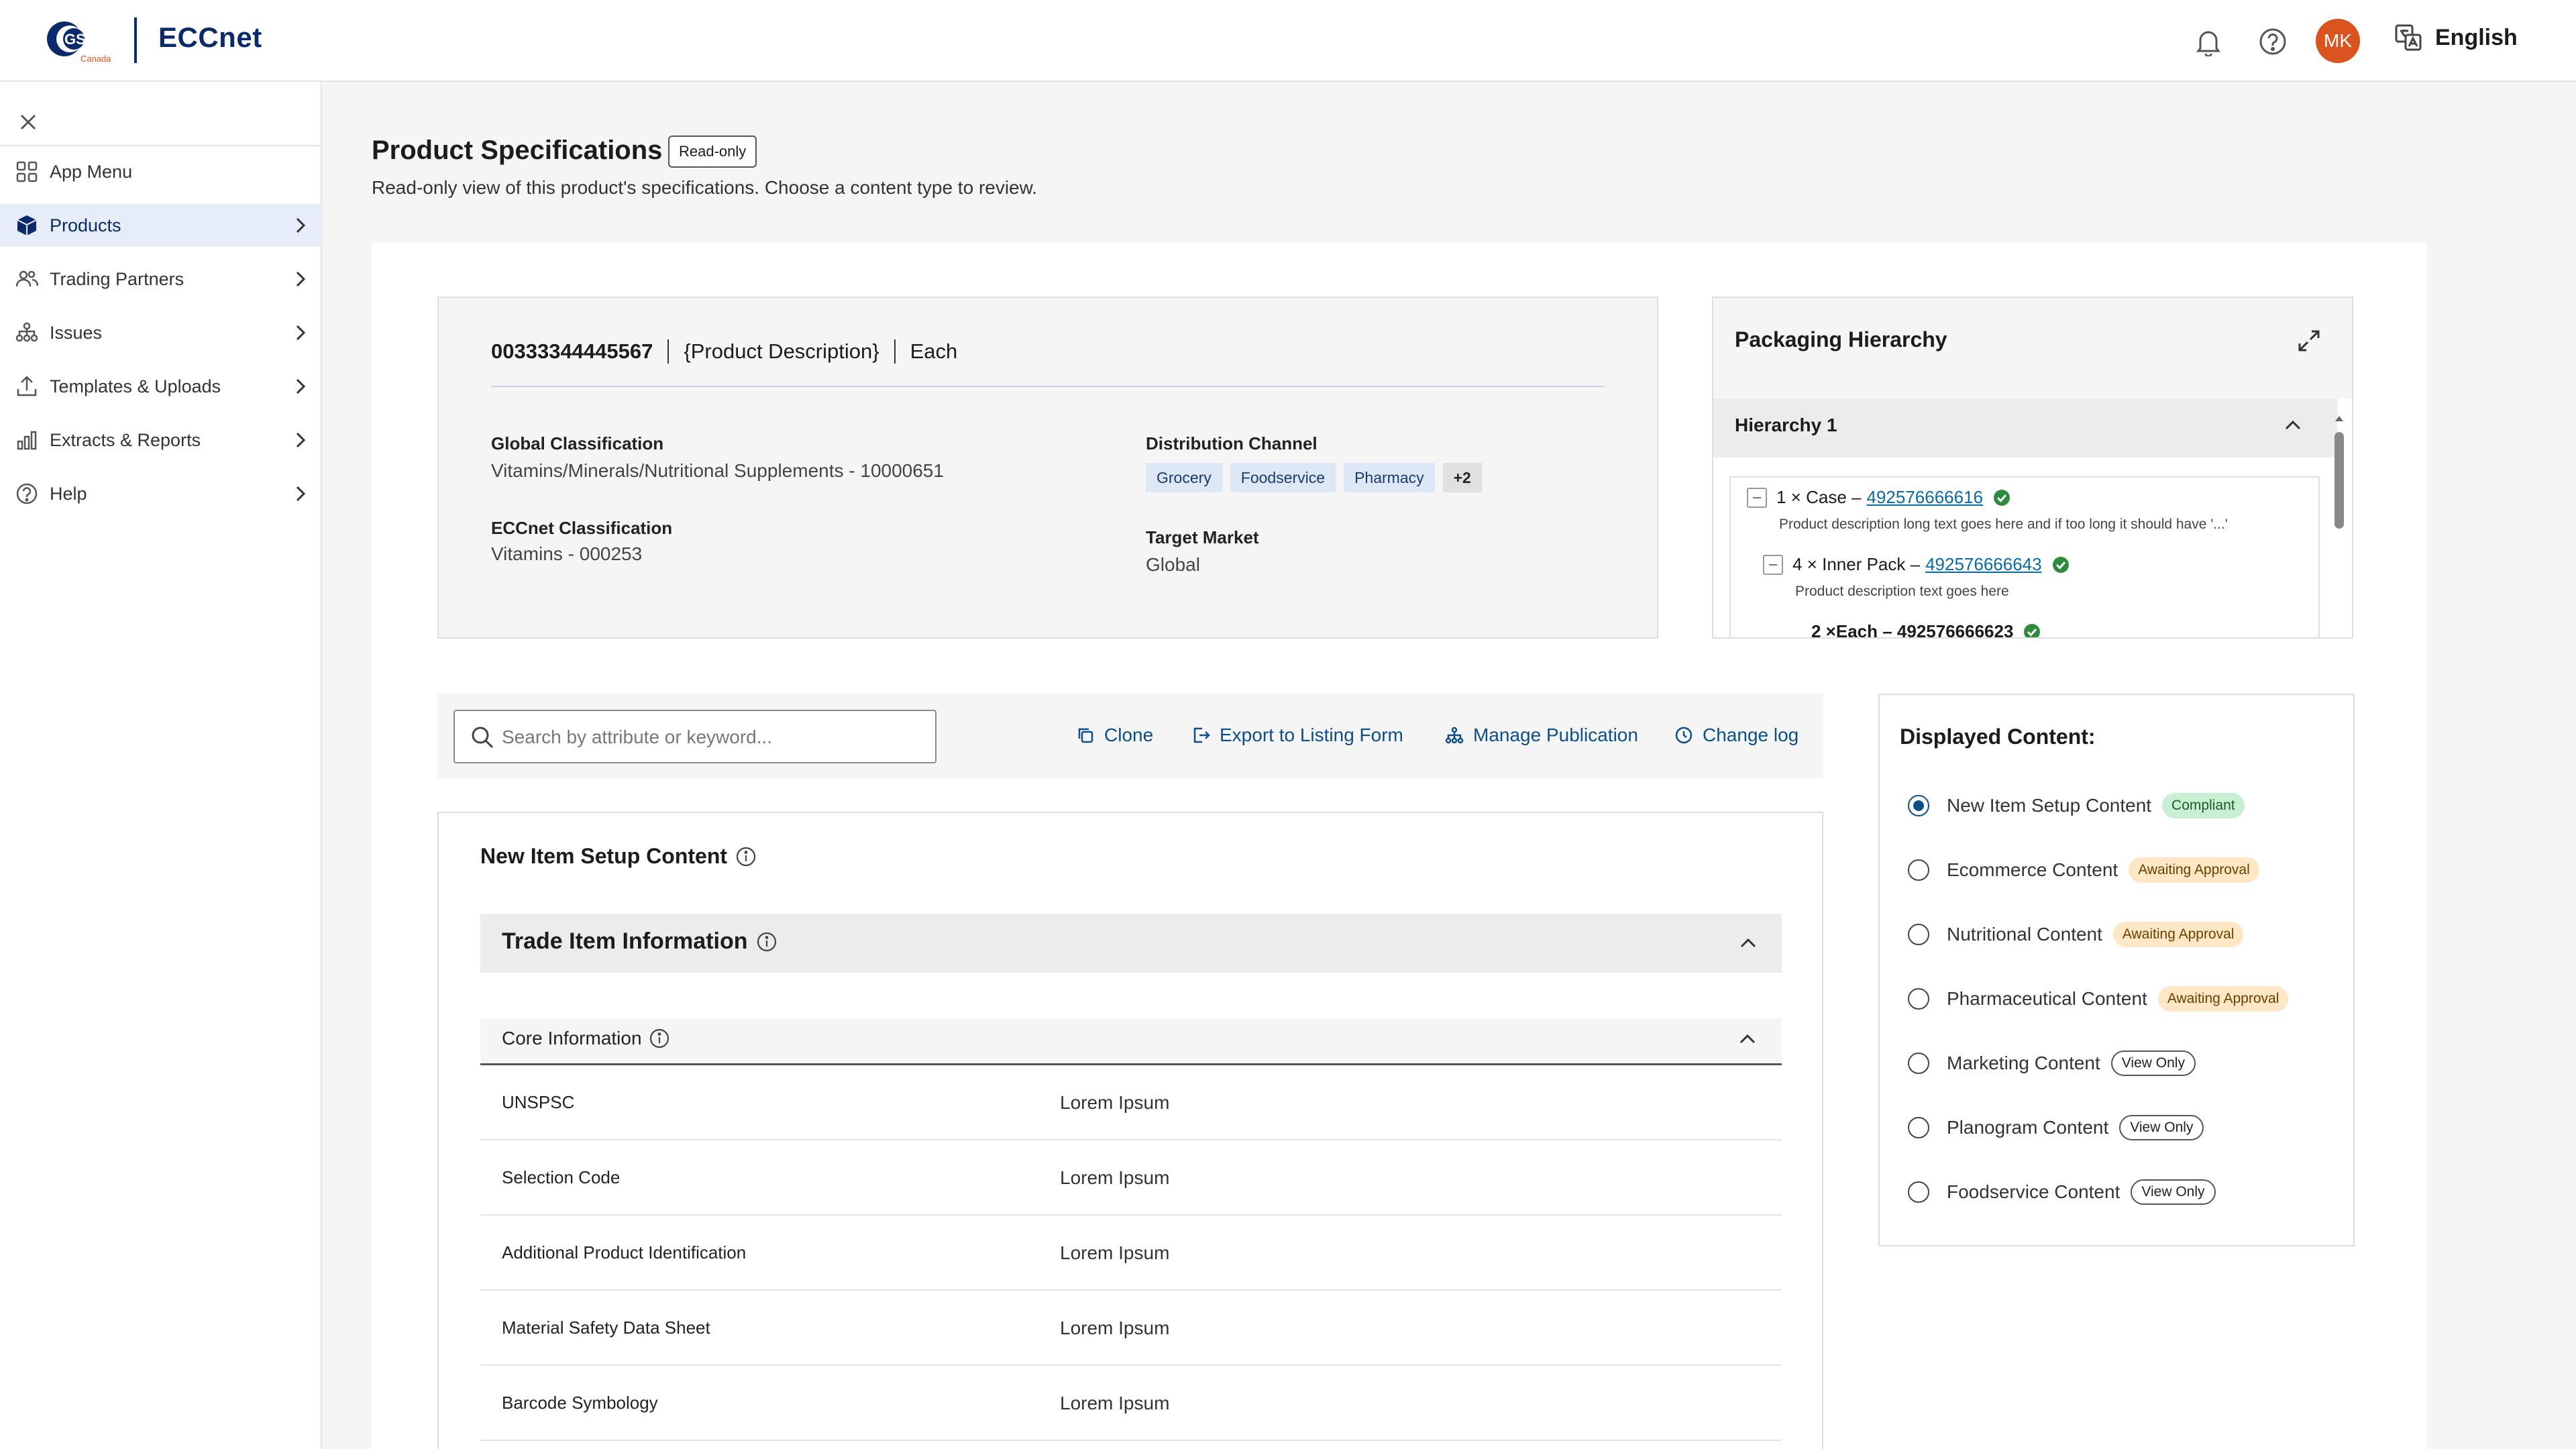 The image size is (2576, 1449). Describe the element at coordinates (561, 1177) in the screenshot. I see `attribute-name: Selection Code` at that location.